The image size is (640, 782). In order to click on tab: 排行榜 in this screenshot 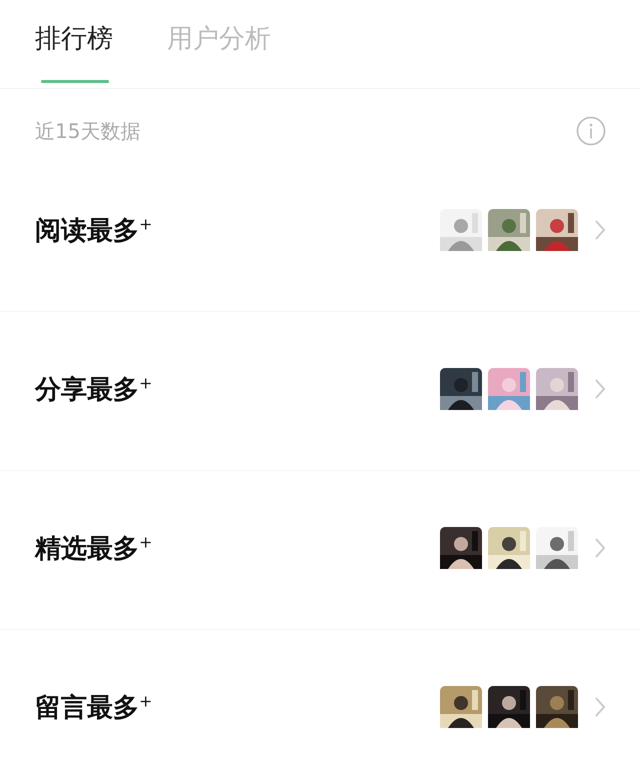, I will do `click(74, 38)`.